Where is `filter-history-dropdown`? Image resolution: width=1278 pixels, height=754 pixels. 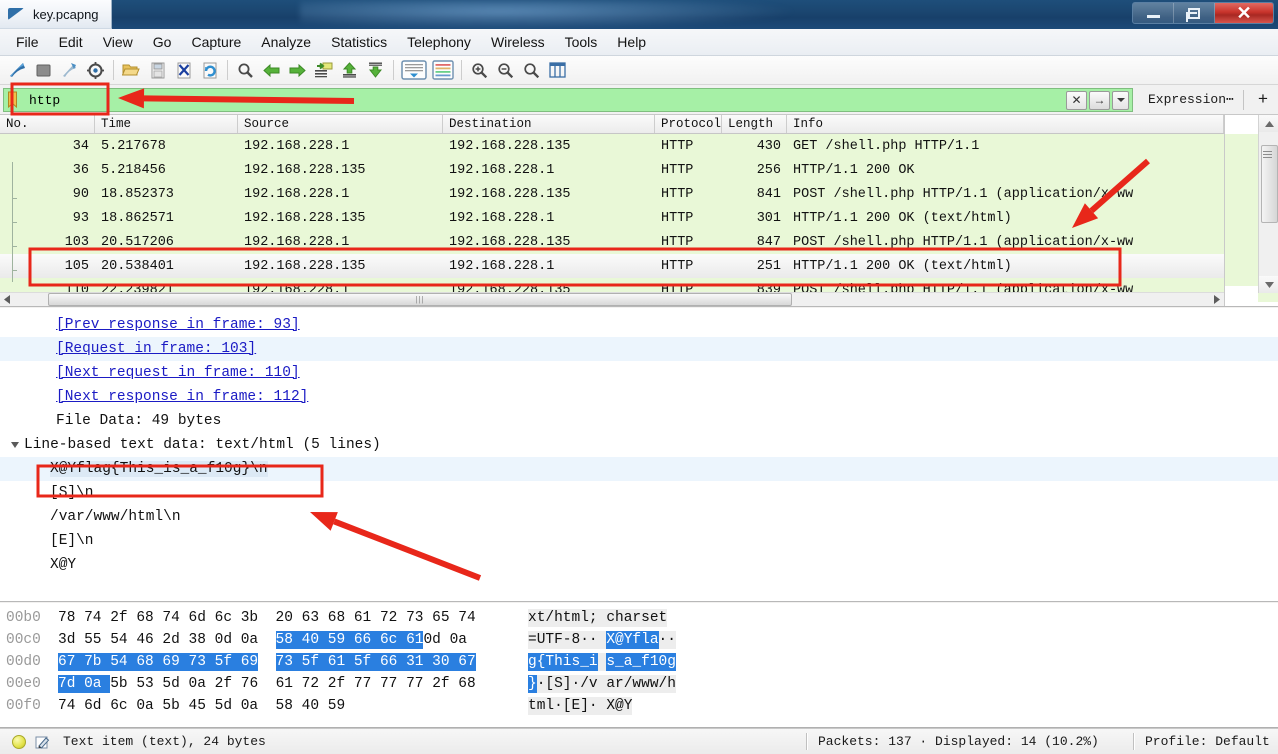 filter-history-dropdown is located at coordinates (1120, 100).